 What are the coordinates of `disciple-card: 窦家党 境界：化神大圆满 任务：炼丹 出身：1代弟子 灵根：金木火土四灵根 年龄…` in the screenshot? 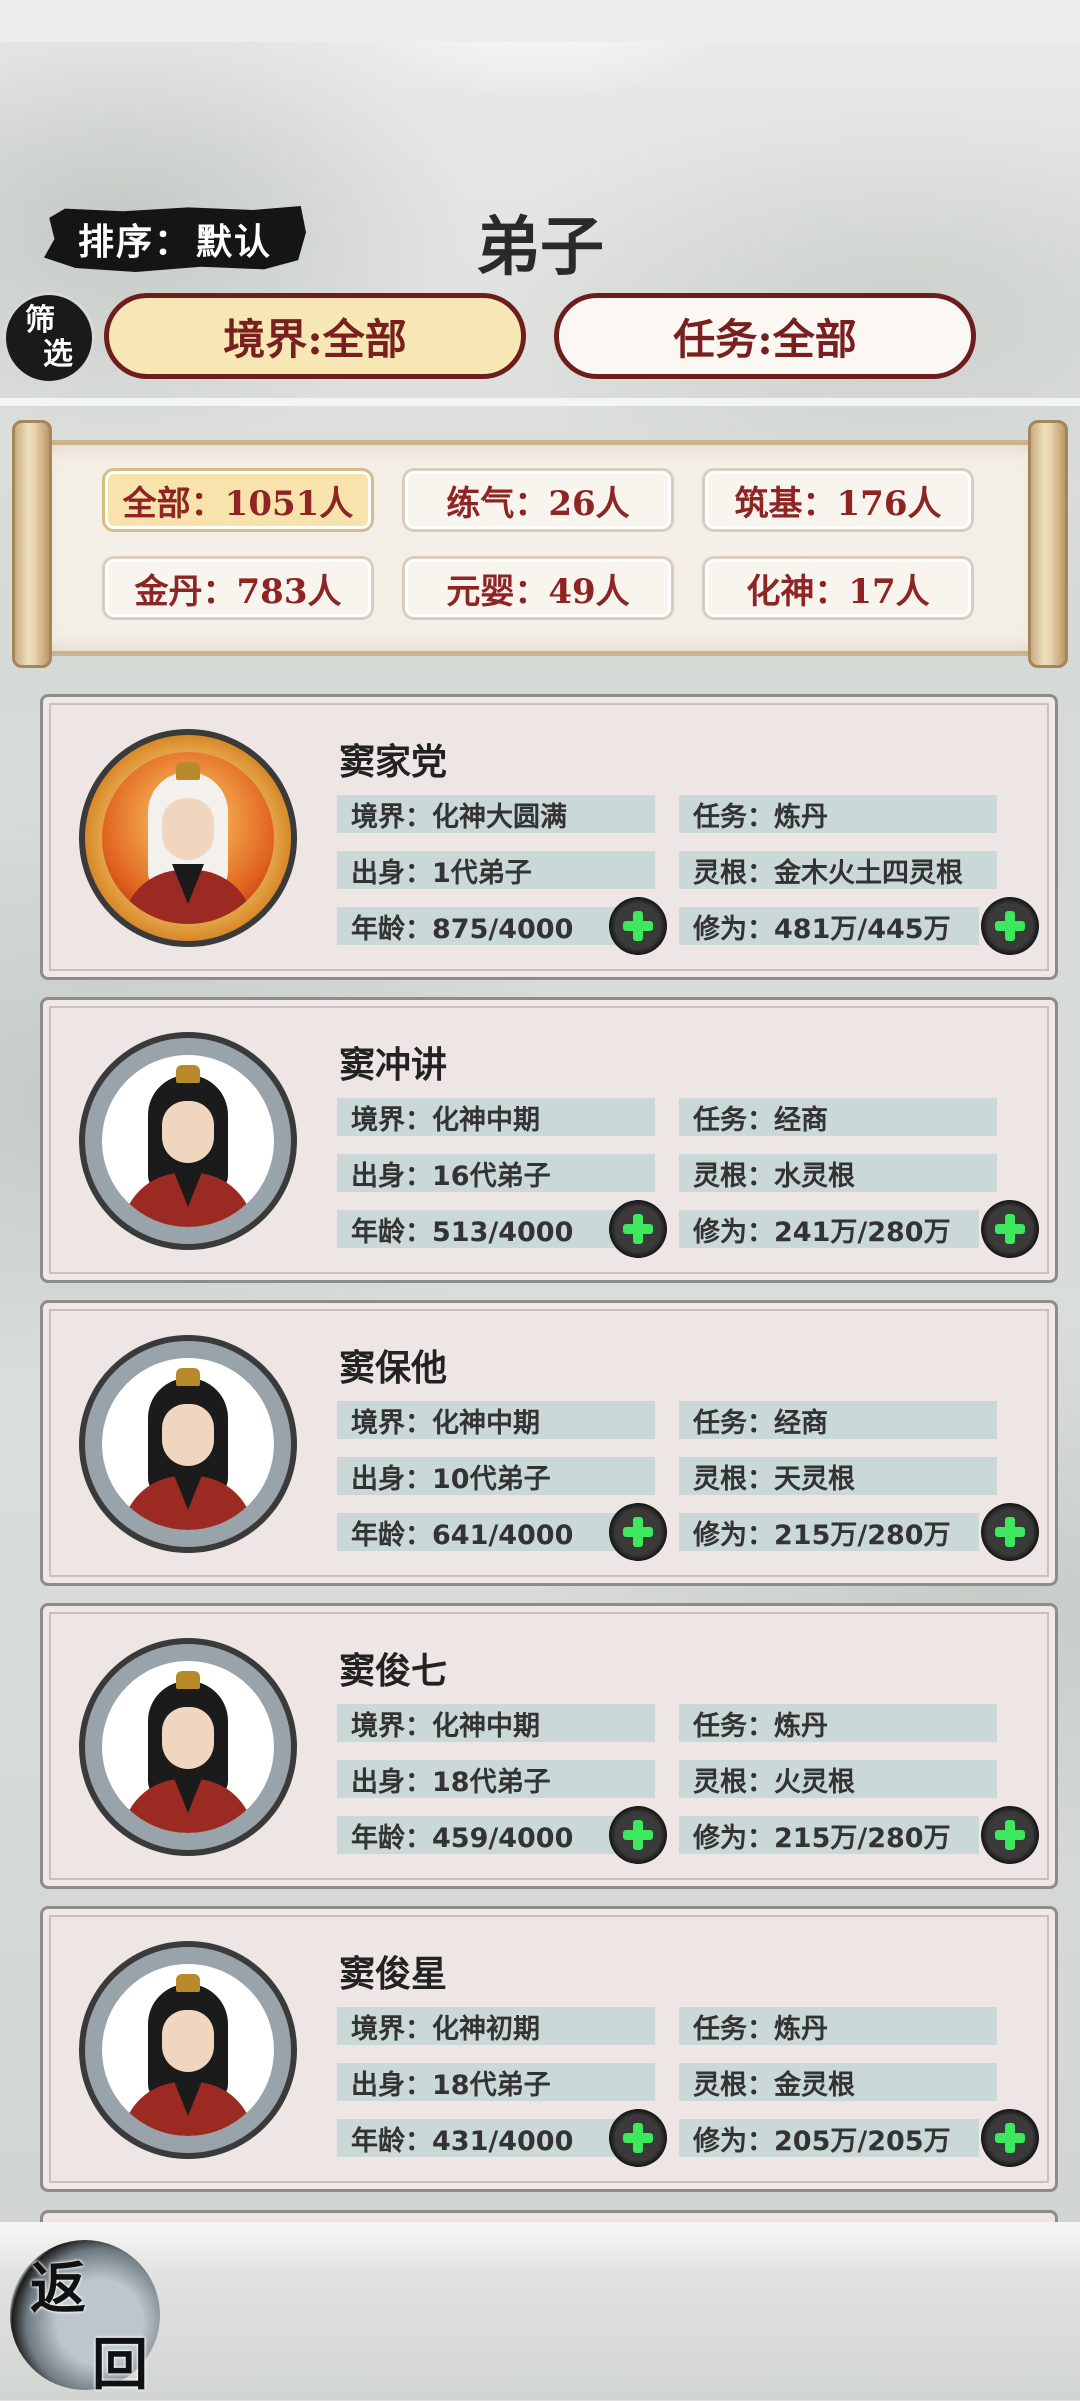 It's located at (549, 837).